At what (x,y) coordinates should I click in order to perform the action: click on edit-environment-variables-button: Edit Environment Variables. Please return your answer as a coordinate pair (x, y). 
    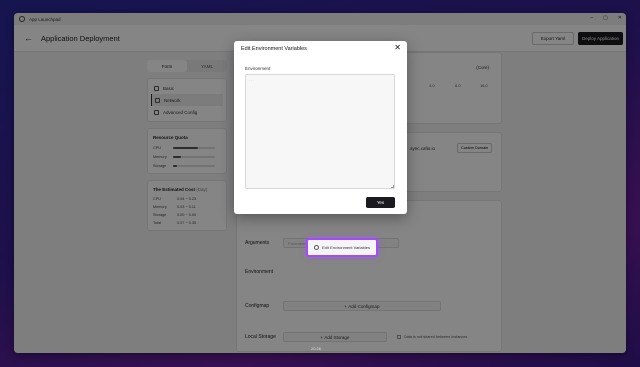
    Looking at the image, I should click on (342, 247).